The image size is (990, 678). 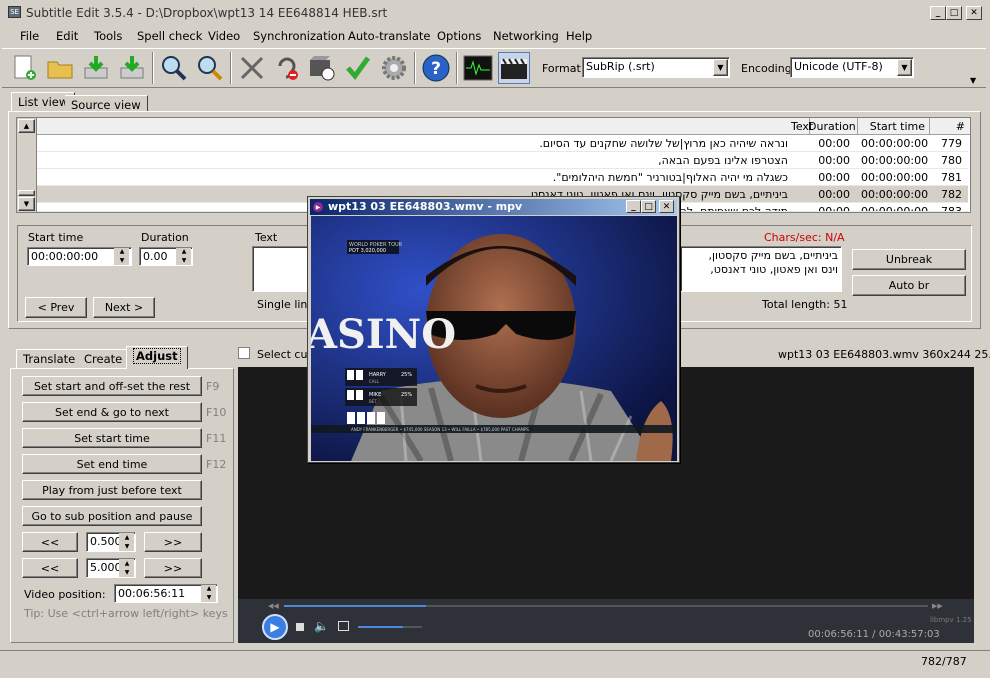 I want to click on menu-video: Video, so click(x=224, y=36).